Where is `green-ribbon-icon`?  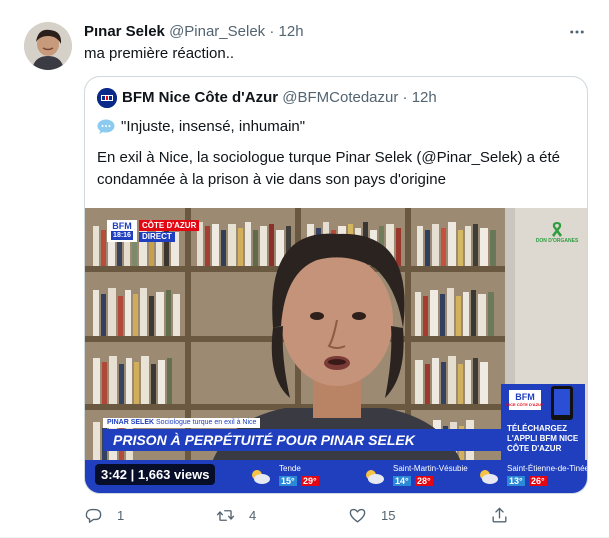 green-ribbon-icon is located at coordinates (557, 229).